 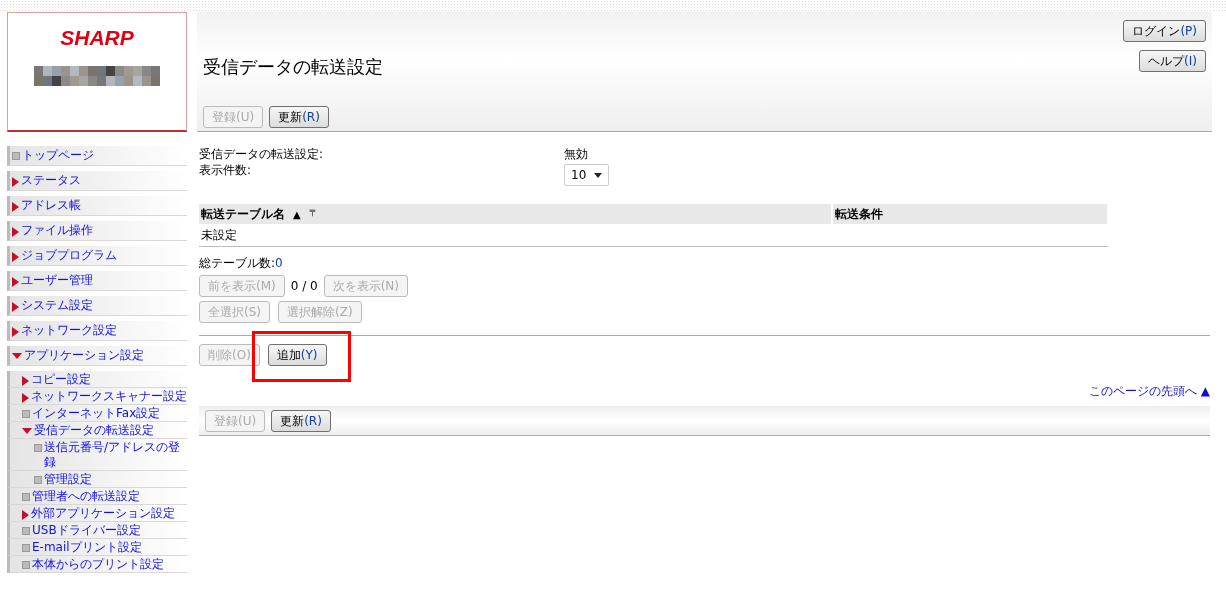 I want to click on button: ログイン(P), so click(x=1164, y=31).